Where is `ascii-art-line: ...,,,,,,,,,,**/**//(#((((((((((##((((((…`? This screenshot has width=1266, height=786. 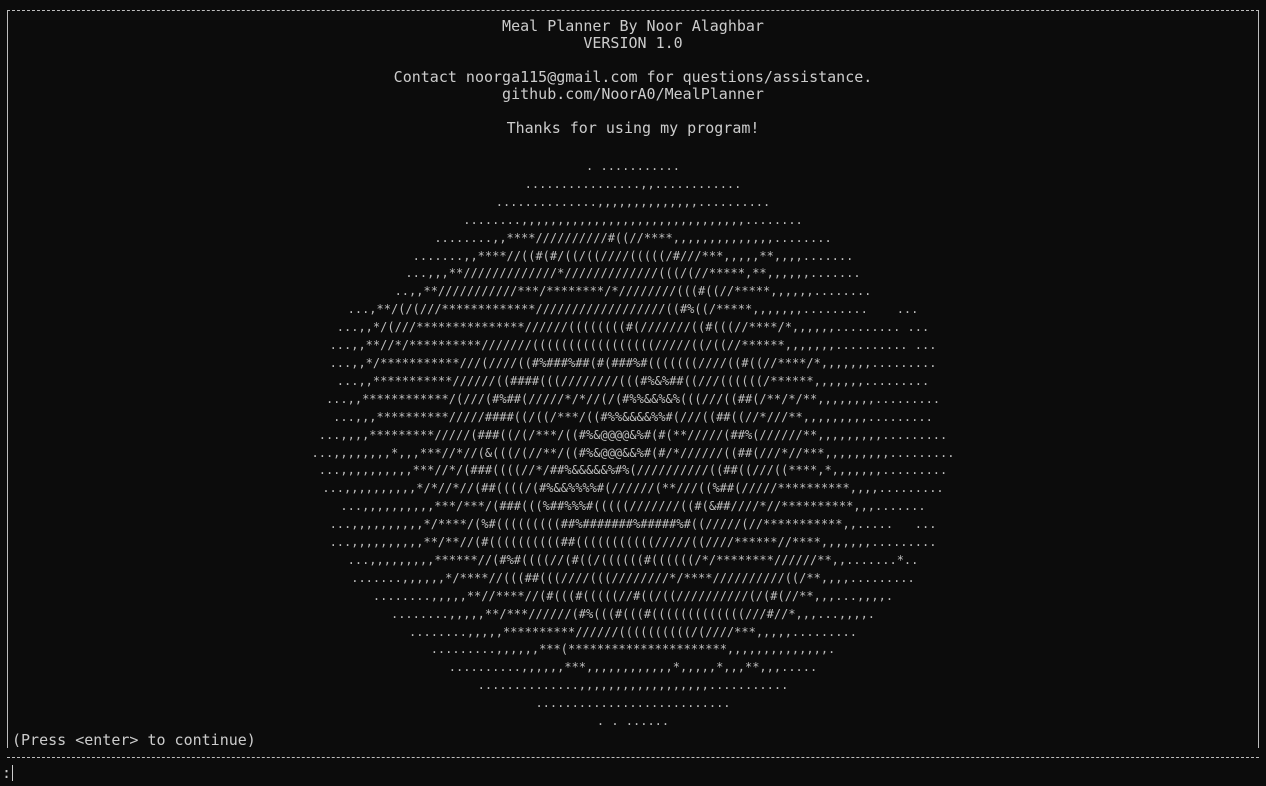 ascii-art-line: ...,,,,,,,,,,**/**//(#((((((((((##((((((… is located at coordinates (633, 542).